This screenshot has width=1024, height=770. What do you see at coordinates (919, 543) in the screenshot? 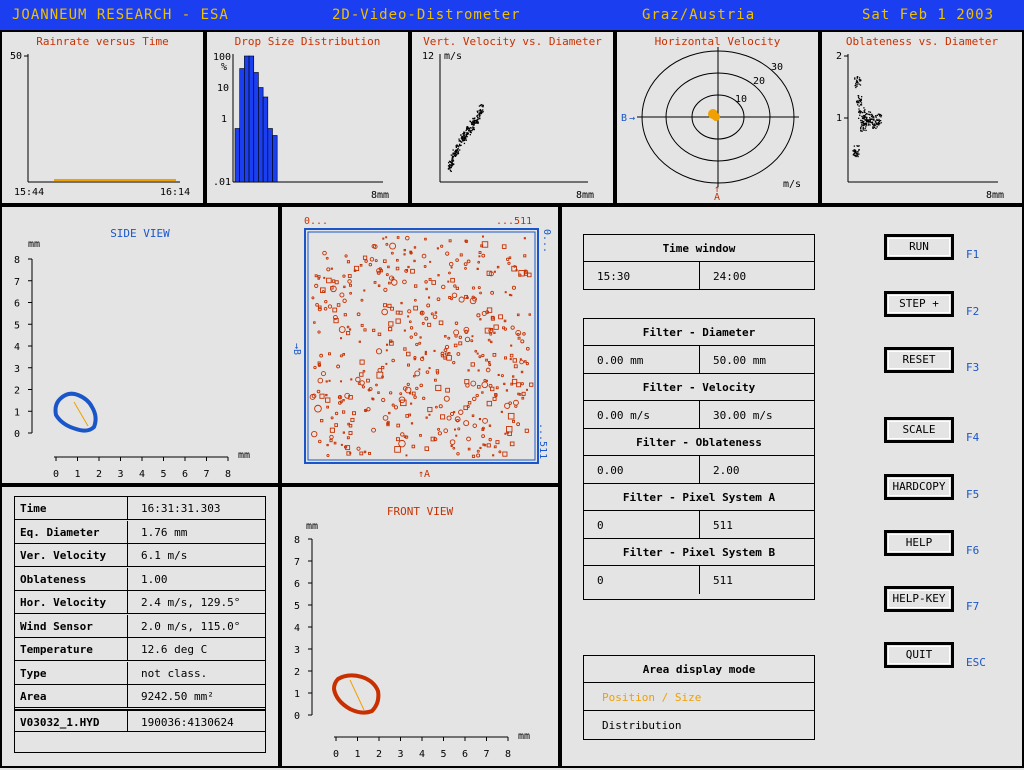
I see `help-button: HELP` at bounding box center [919, 543].